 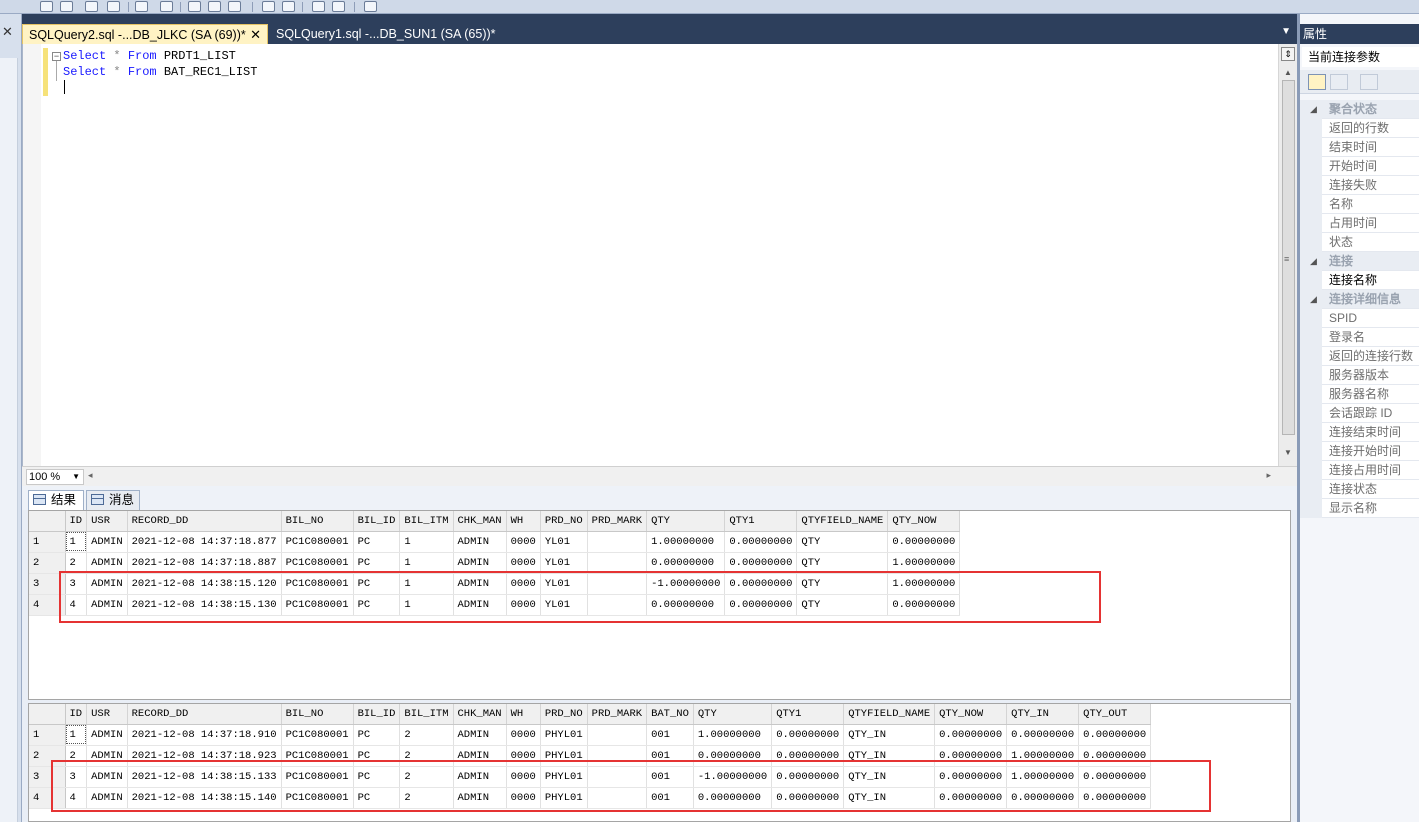 What do you see at coordinates (1359, 356) in the screenshot?
I see `property-item: 返回的连接行数` at bounding box center [1359, 356].